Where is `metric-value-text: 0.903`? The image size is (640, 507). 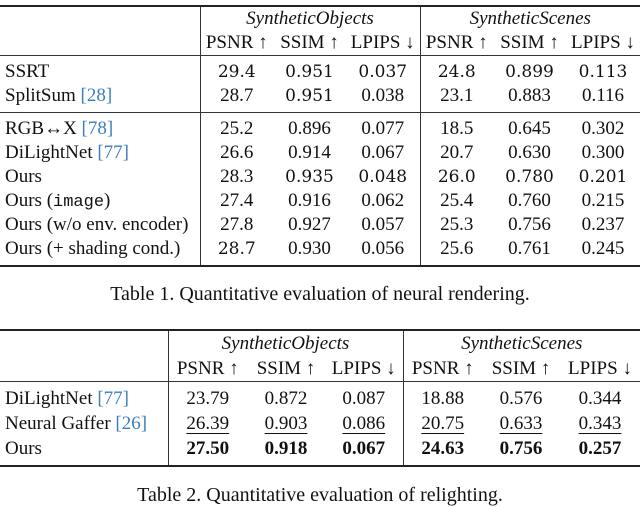
metric-value-text: 0.903 is located at coordinates (286, 423).